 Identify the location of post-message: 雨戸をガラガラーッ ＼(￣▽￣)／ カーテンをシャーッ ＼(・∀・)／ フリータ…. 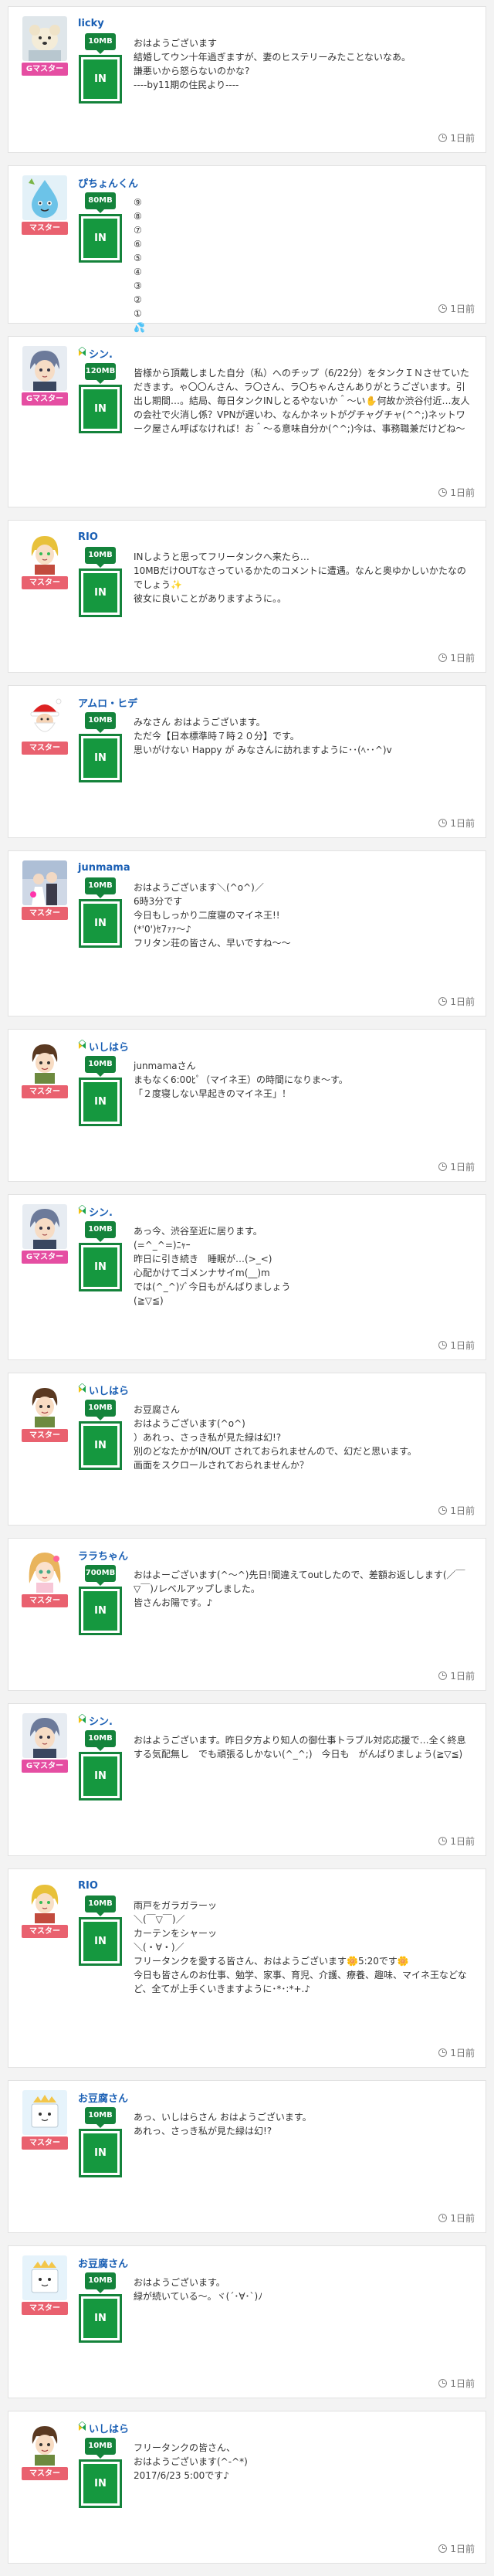
(300, 1947).